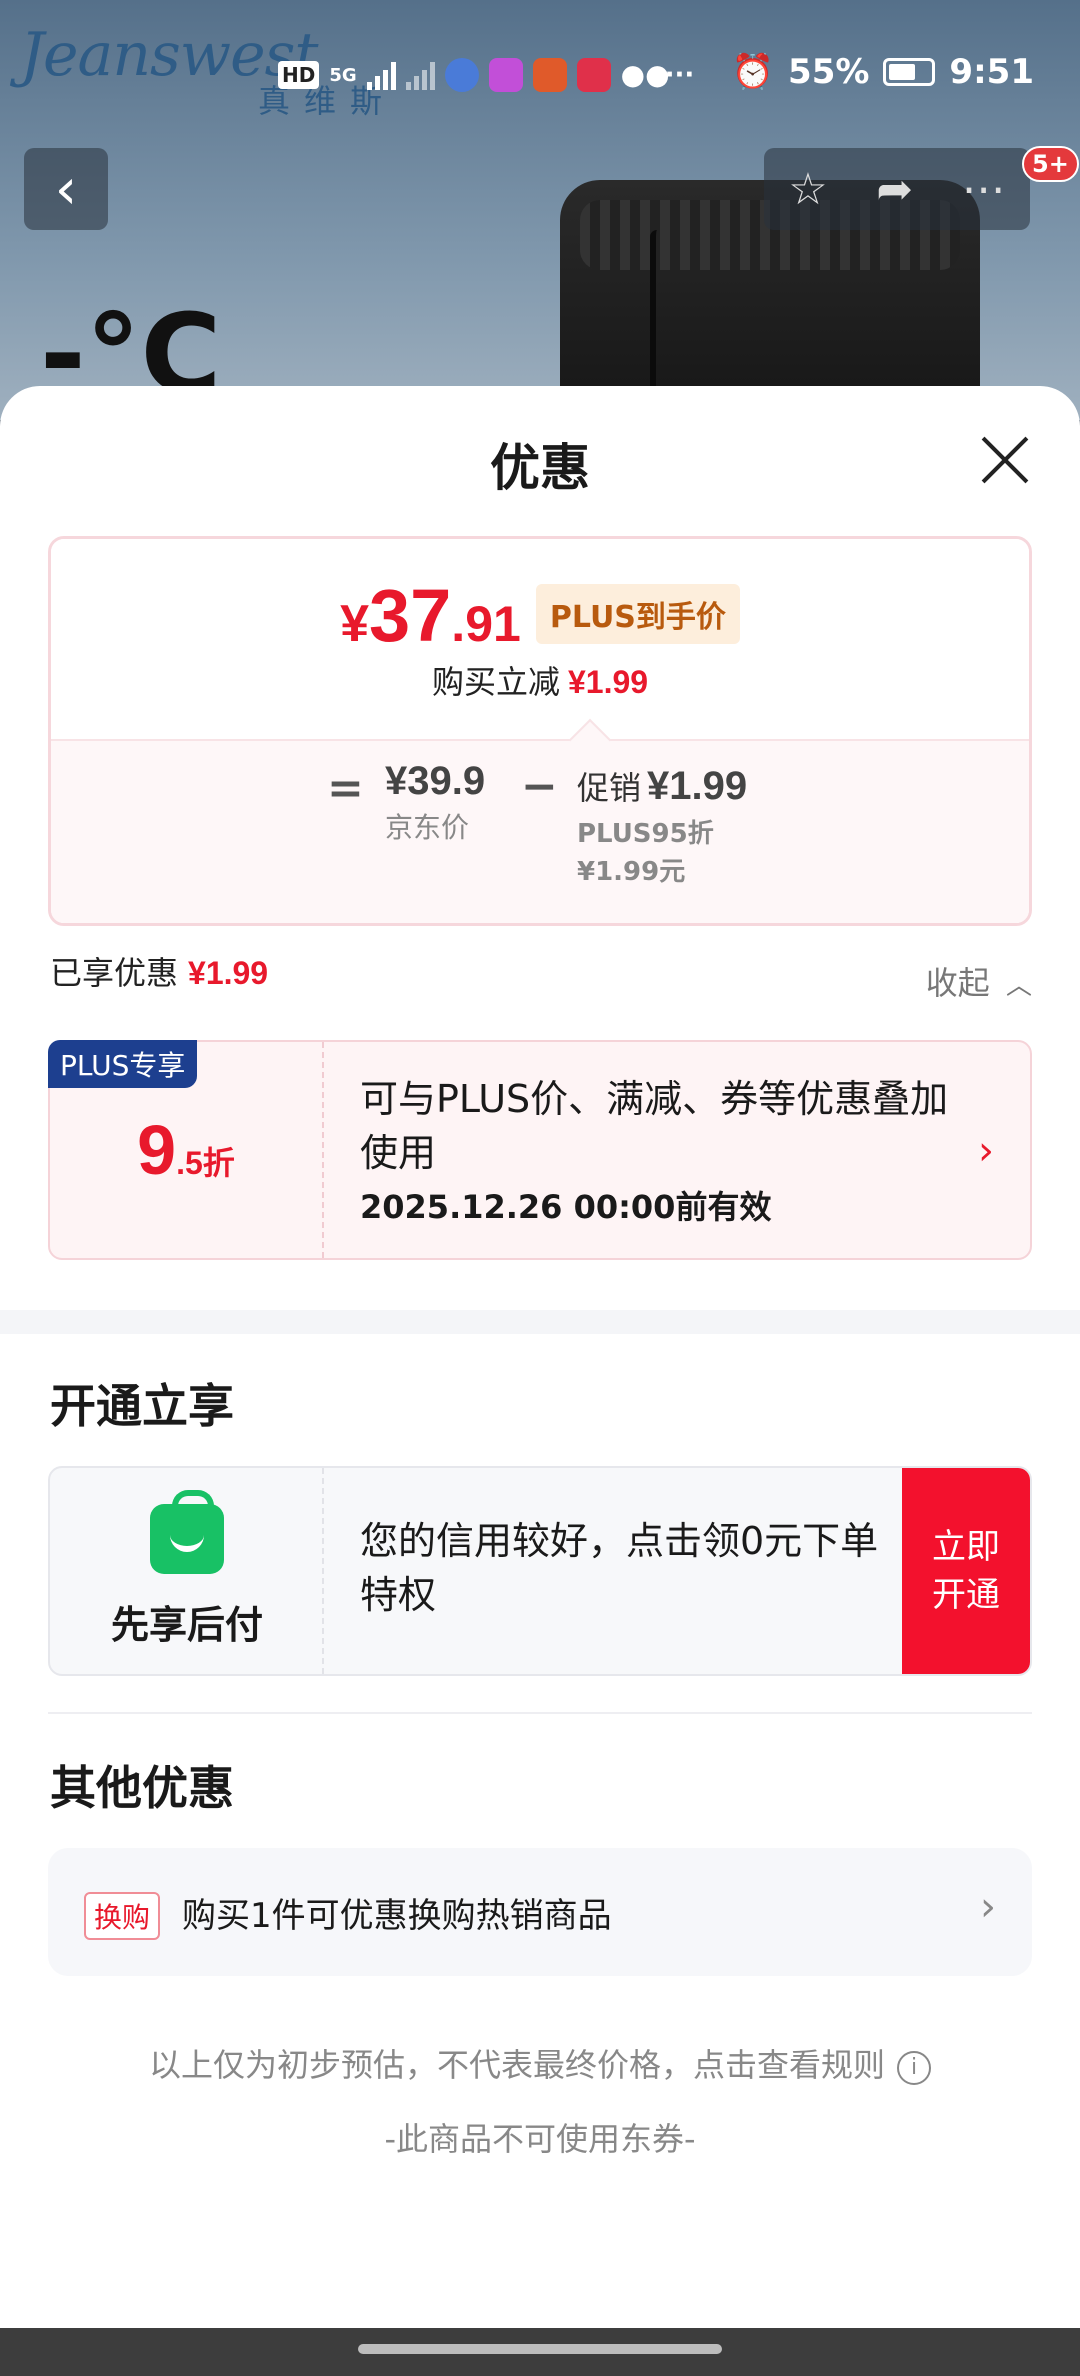 The image size is (1080, 2376). I want to click on minus-sign: −, so click(539, 786).